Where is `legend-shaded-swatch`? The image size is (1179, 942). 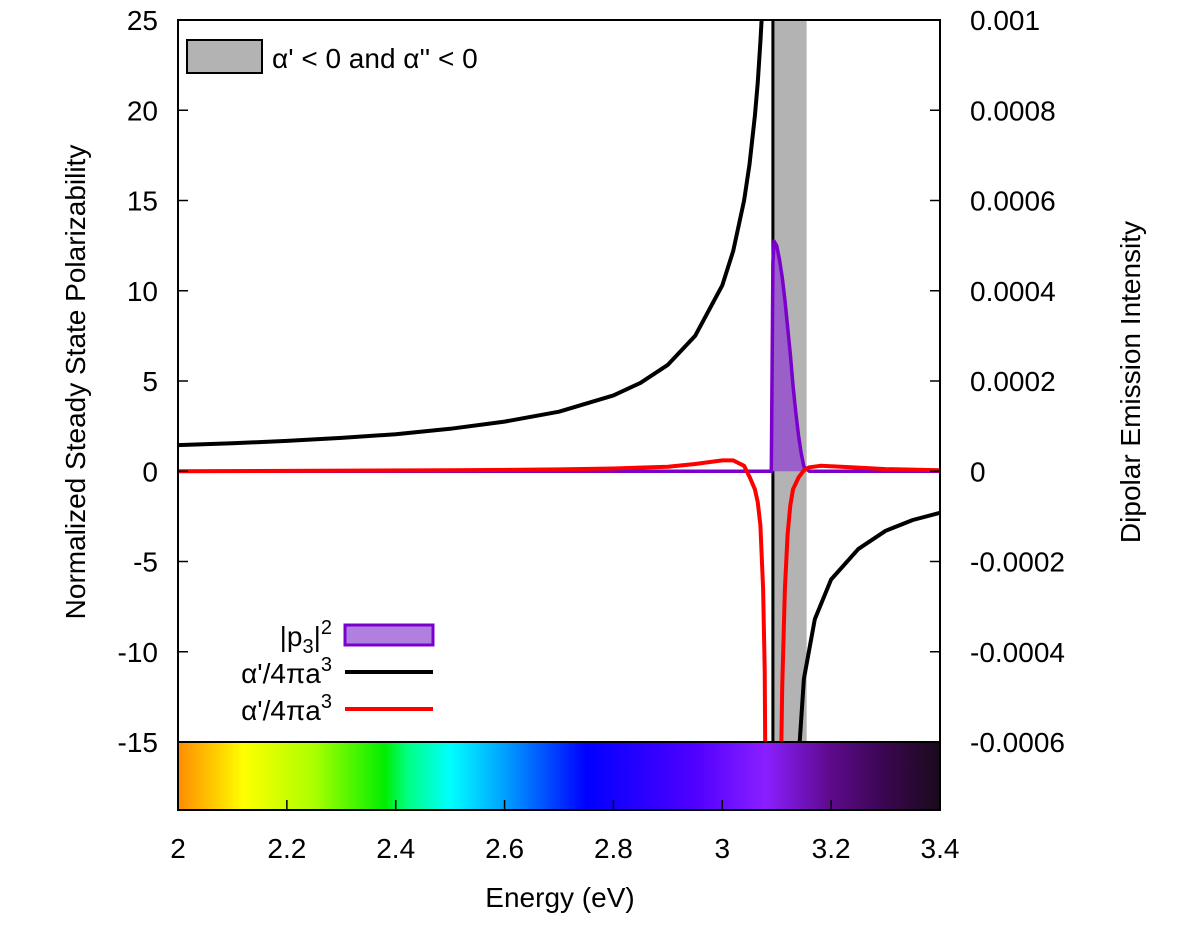 legend-shaded-swatch is located at coordinates (224, 56).